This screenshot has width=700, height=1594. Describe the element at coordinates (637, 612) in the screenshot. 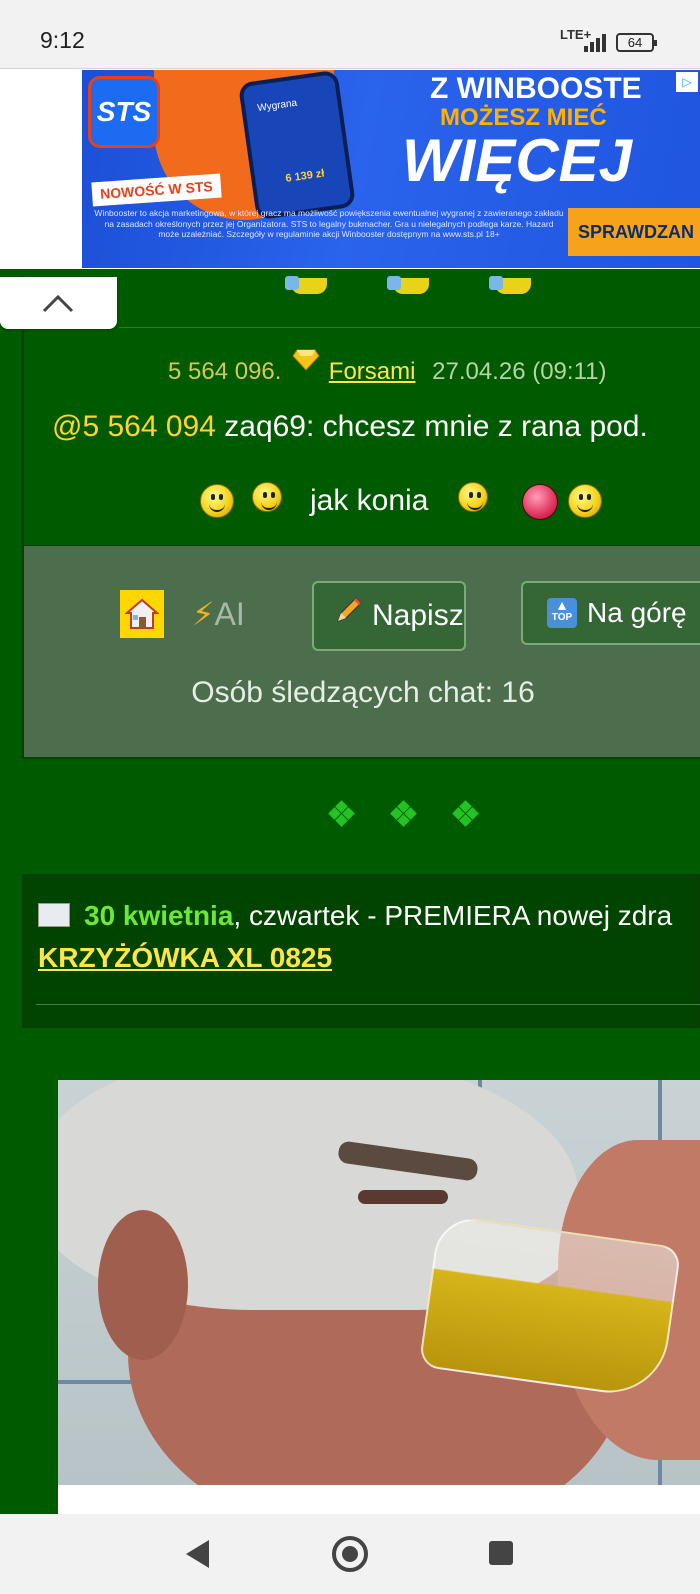

I see `top-label: Na górę` at that location.